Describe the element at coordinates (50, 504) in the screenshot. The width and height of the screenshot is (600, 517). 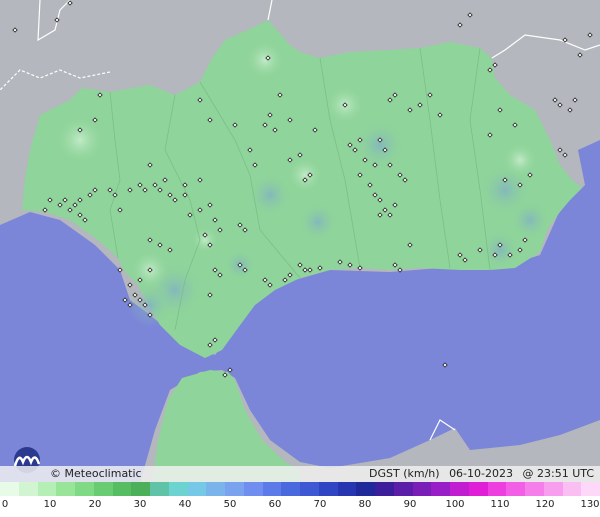
I see `legend-tick-label: 10` at that location.